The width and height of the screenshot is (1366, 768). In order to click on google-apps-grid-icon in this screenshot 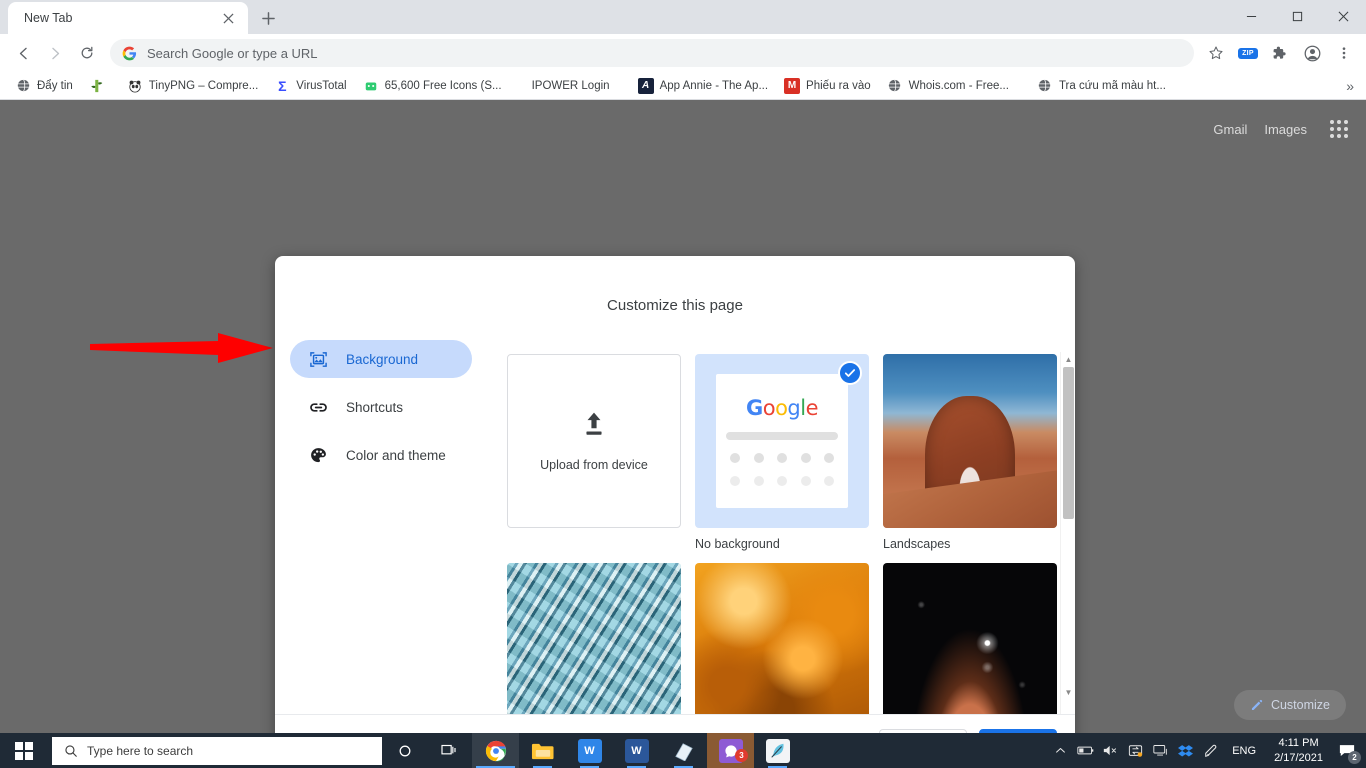, I will do `click(1339, 129)`.